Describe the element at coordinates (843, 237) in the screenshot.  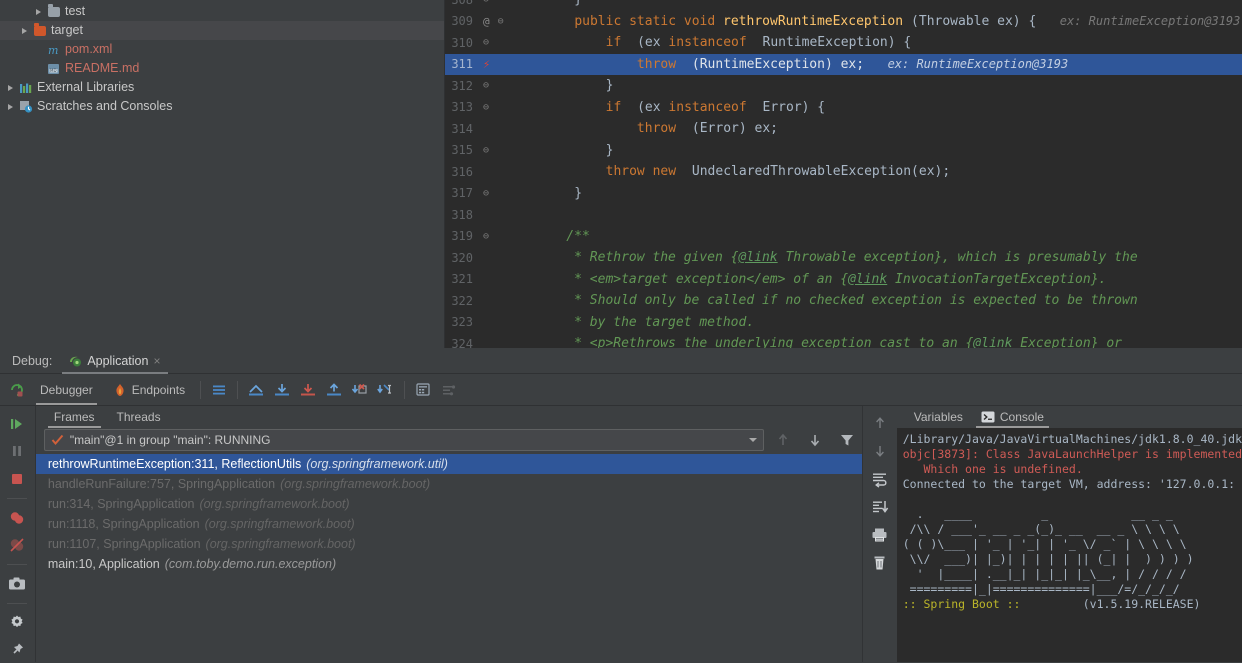
I see `code-line-319: 319 ⊖ /**` at that location.